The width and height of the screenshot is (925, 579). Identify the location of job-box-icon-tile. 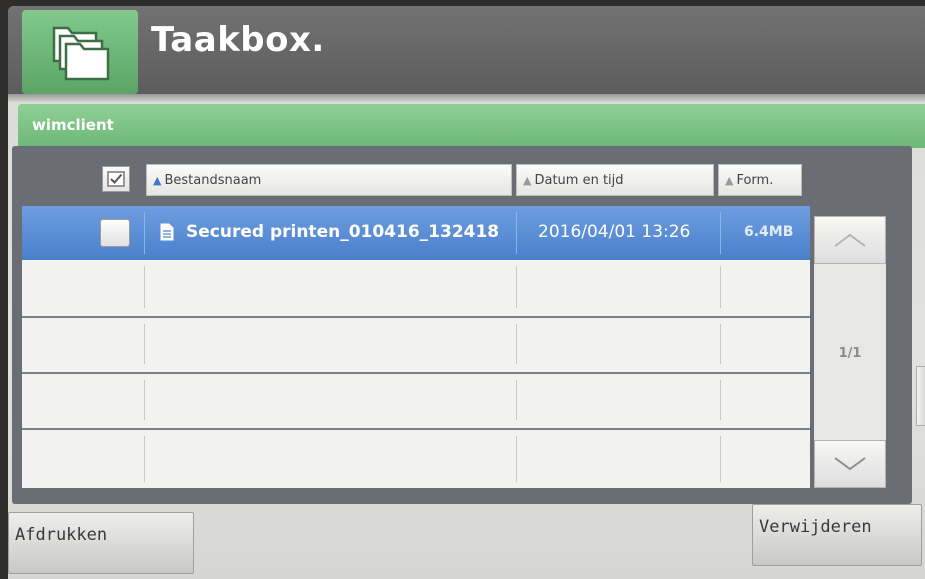
(80, 52).